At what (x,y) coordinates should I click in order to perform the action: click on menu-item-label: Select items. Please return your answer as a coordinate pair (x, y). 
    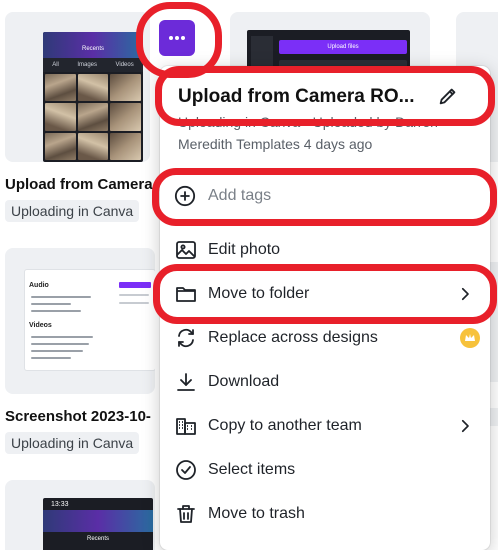
    Looking at the image, I should click on (252, 469).